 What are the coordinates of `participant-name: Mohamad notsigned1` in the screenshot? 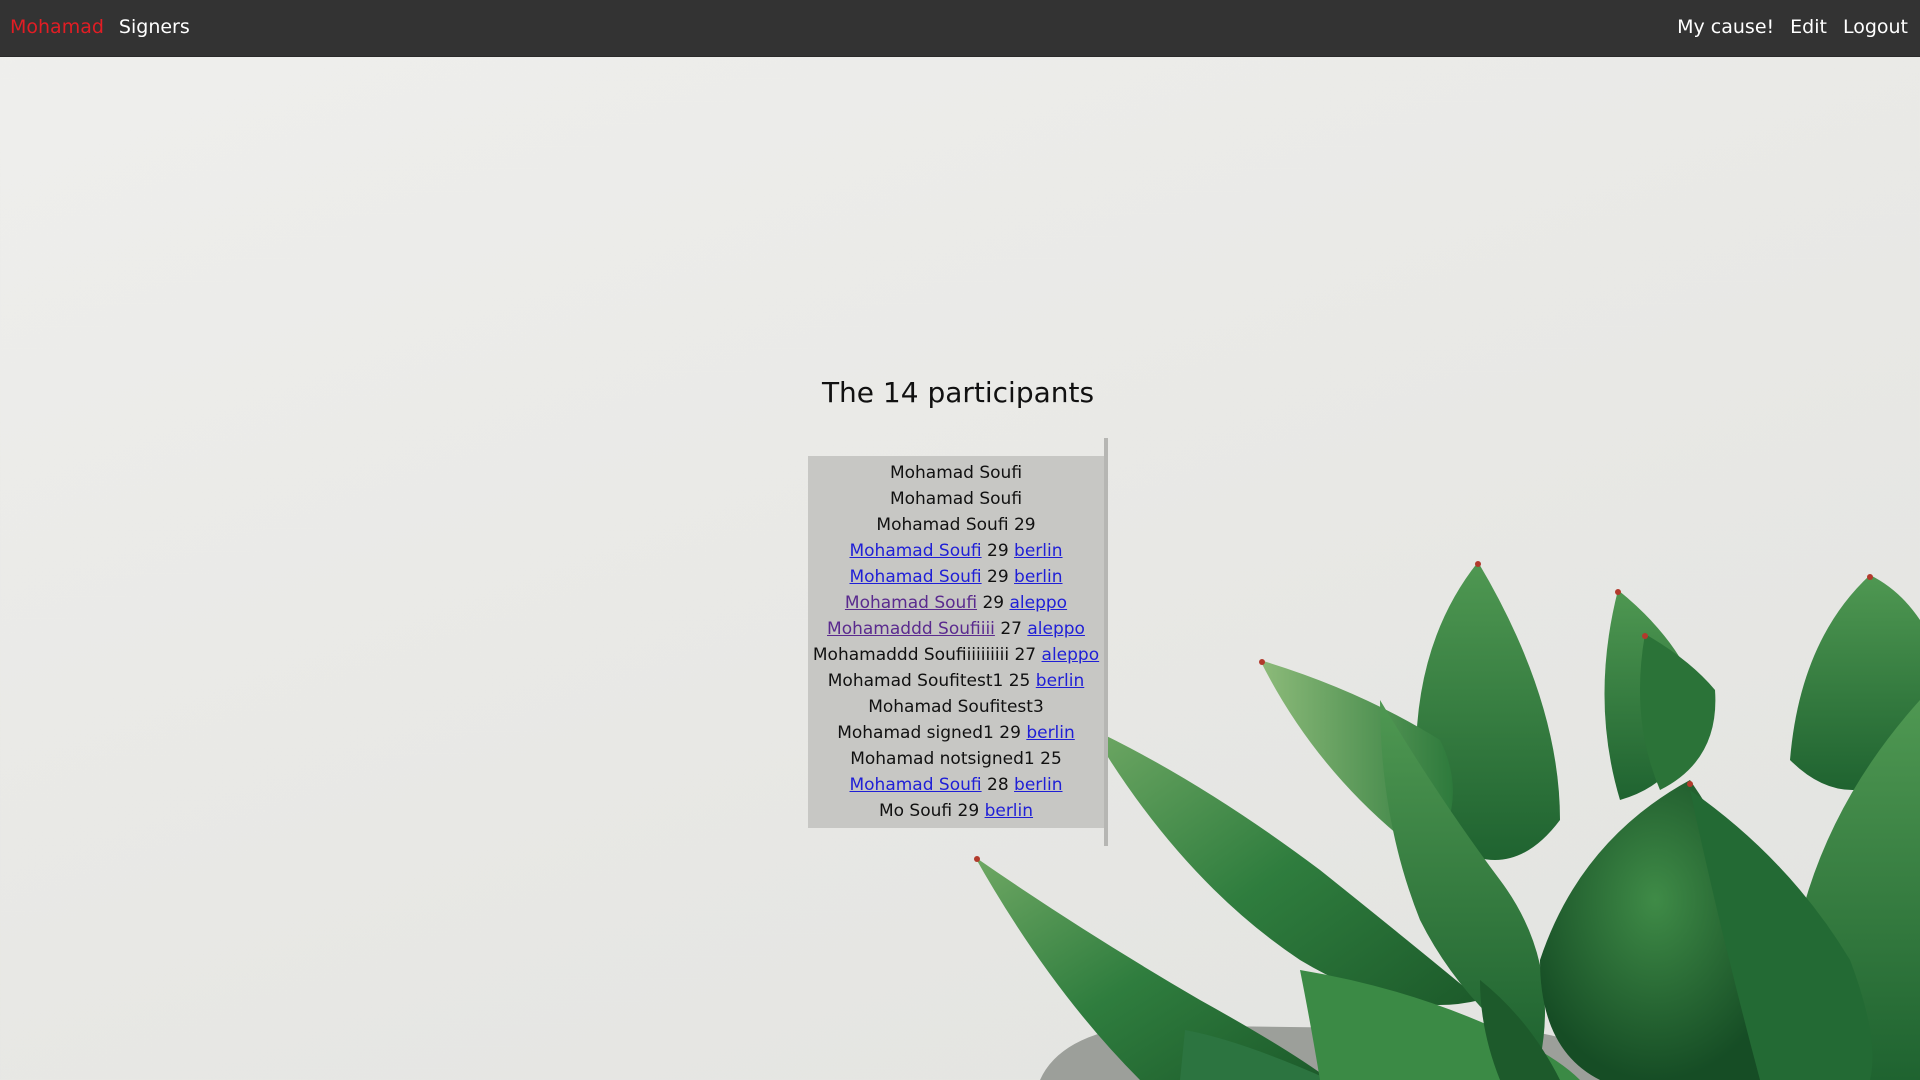 It's located at (942, 759).